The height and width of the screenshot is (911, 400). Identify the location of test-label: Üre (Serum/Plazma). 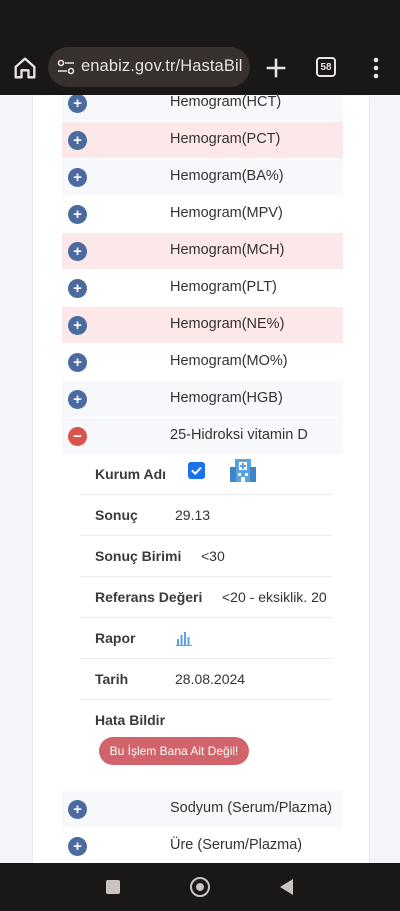
(236, 845).